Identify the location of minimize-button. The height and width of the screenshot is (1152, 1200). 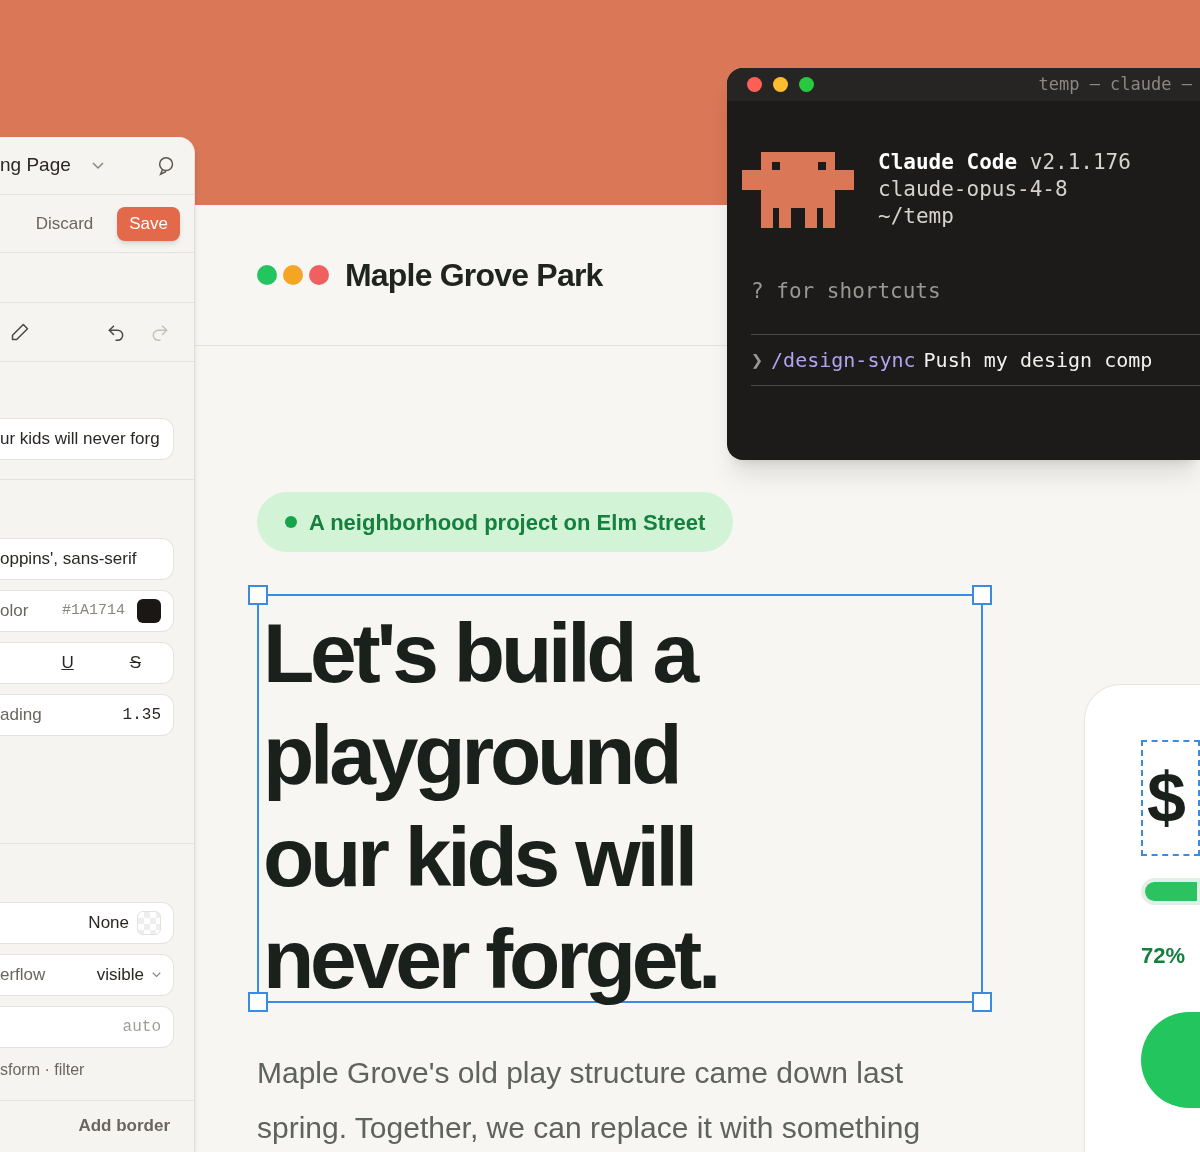
(780, 84).